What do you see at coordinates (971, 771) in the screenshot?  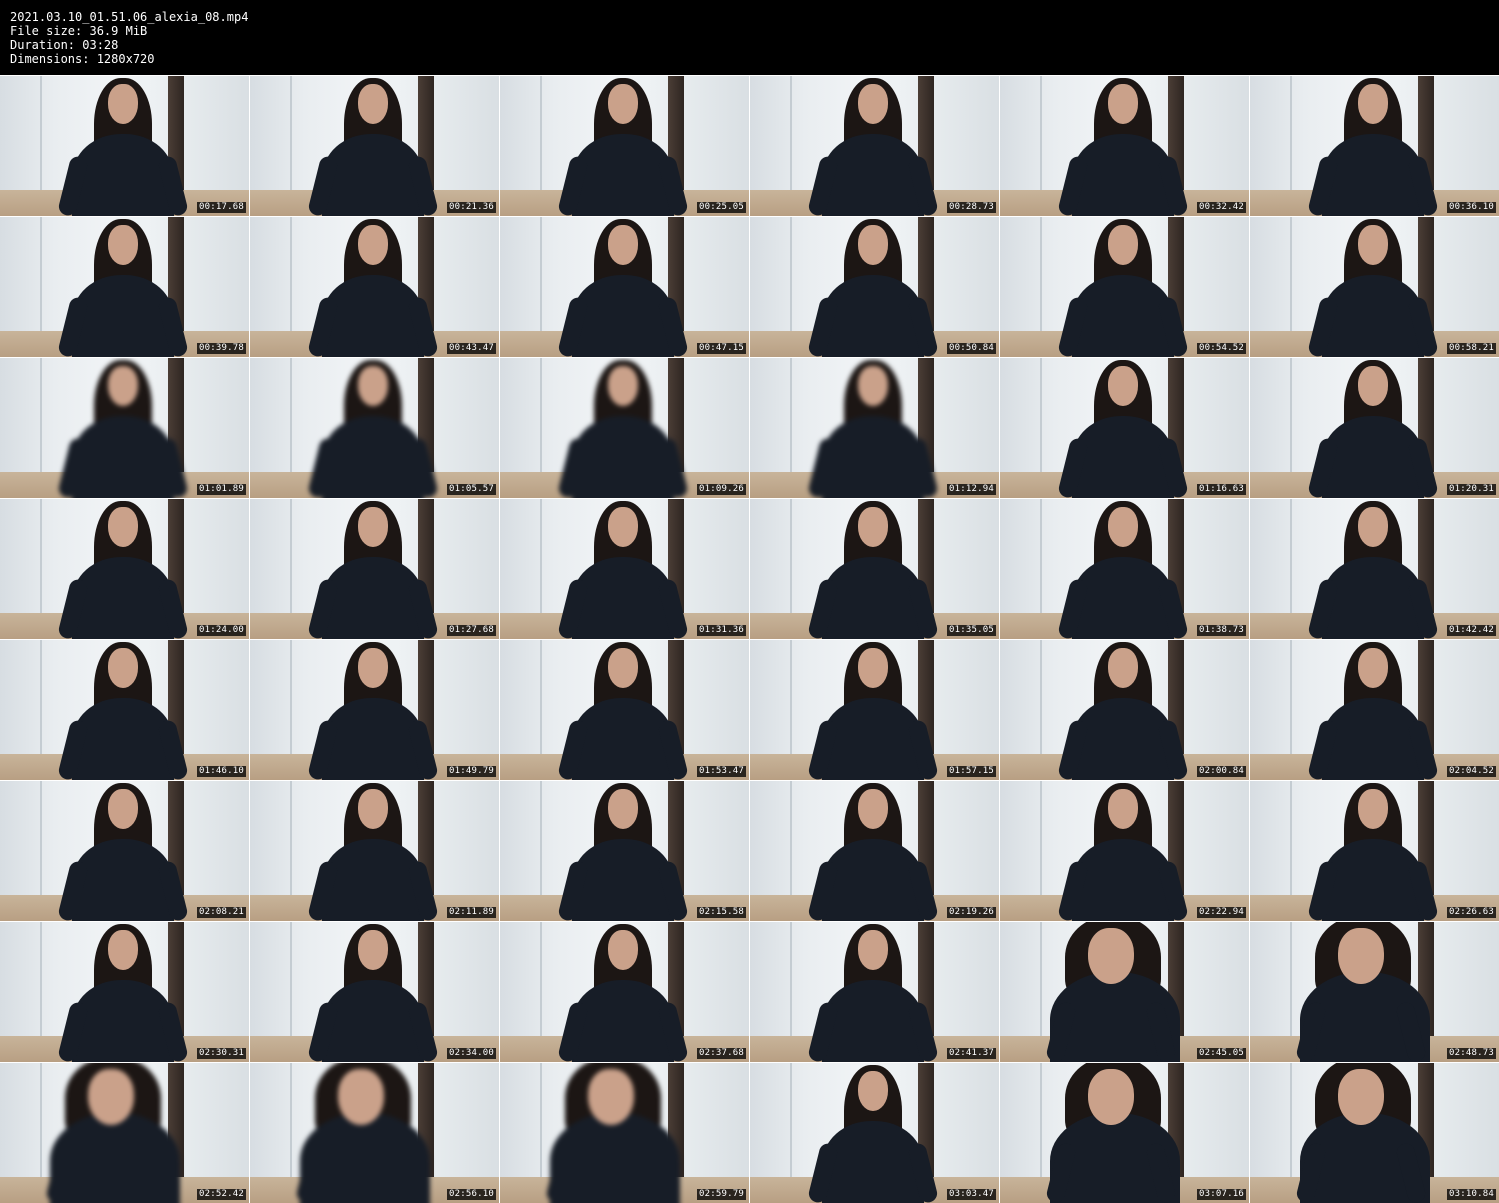 I see `thumbnail-timestamp: 01:57.15` at bounding box center [971, 771].